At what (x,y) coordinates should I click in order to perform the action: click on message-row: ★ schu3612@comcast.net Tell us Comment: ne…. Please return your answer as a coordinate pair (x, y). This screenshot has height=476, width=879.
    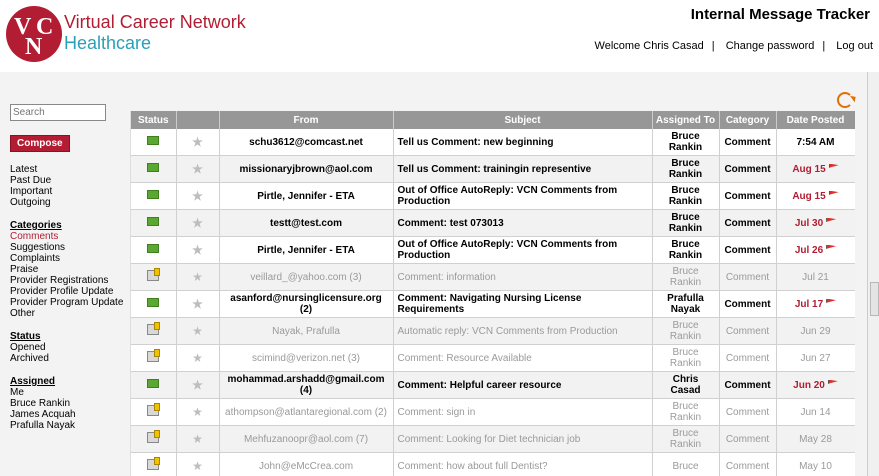
    Looking at the image, I should click on (493, 142).